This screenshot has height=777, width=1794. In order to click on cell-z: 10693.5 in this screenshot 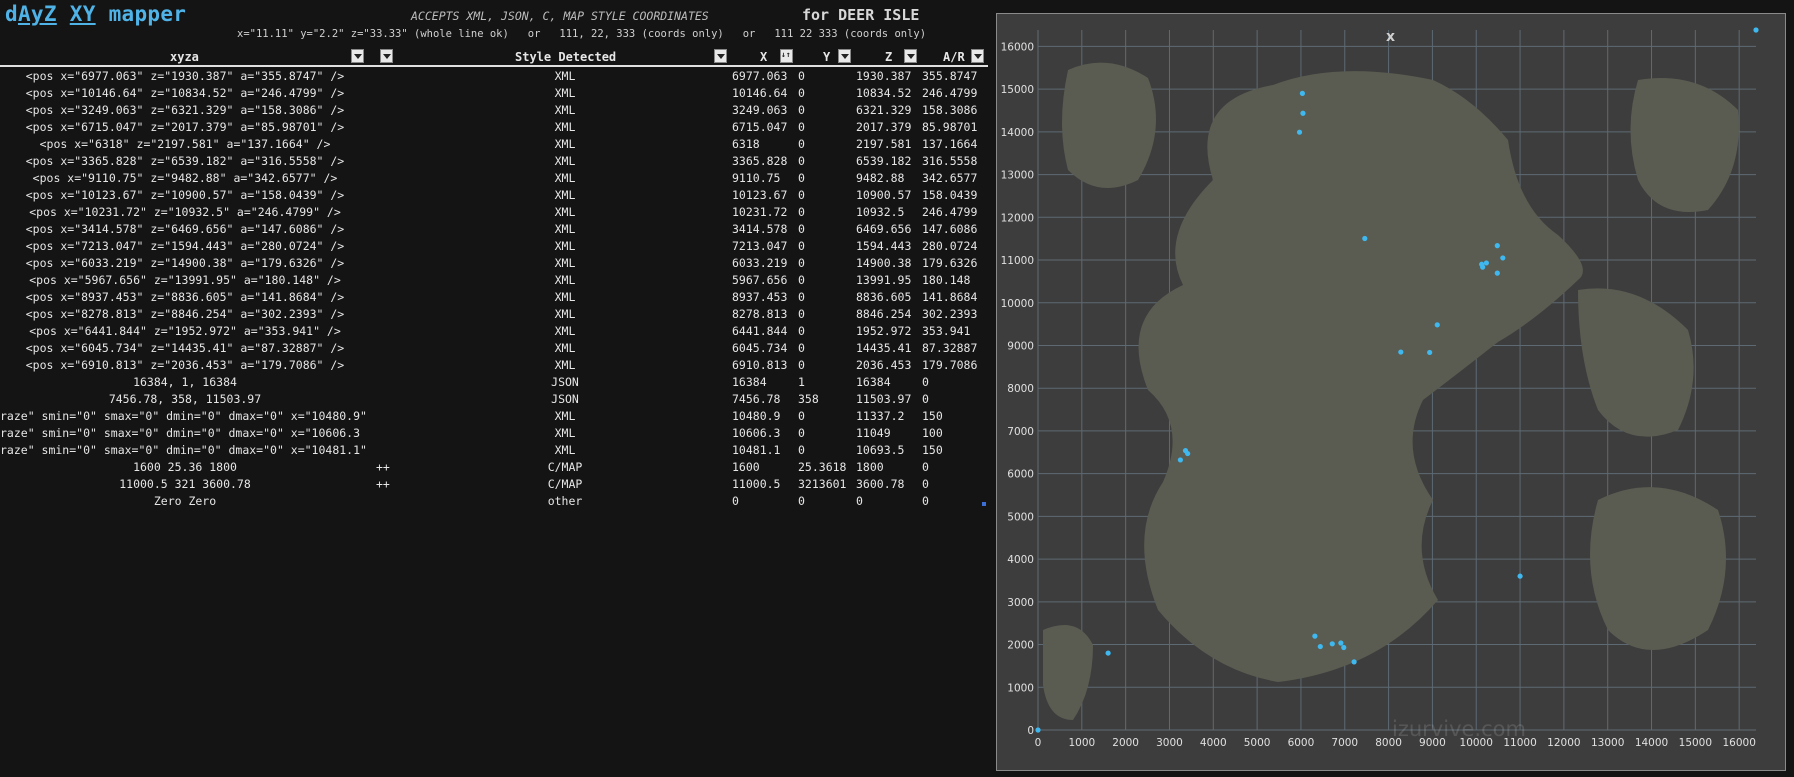, I will do `click(880, 450)`.